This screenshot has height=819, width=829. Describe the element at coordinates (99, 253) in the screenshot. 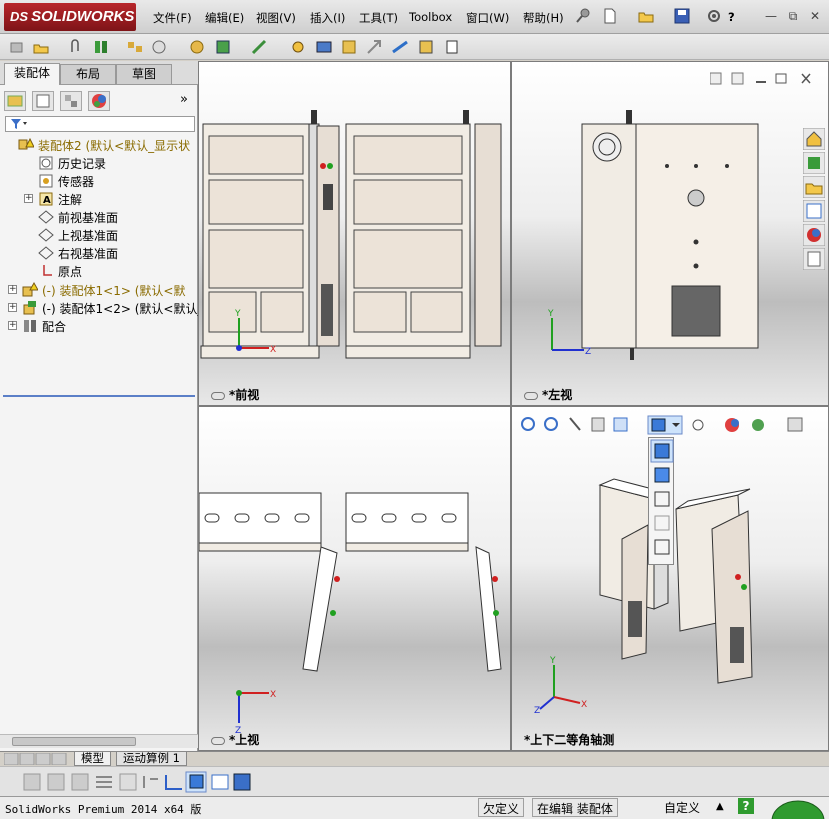

I see `tree-item: 右视基准面` at that location.